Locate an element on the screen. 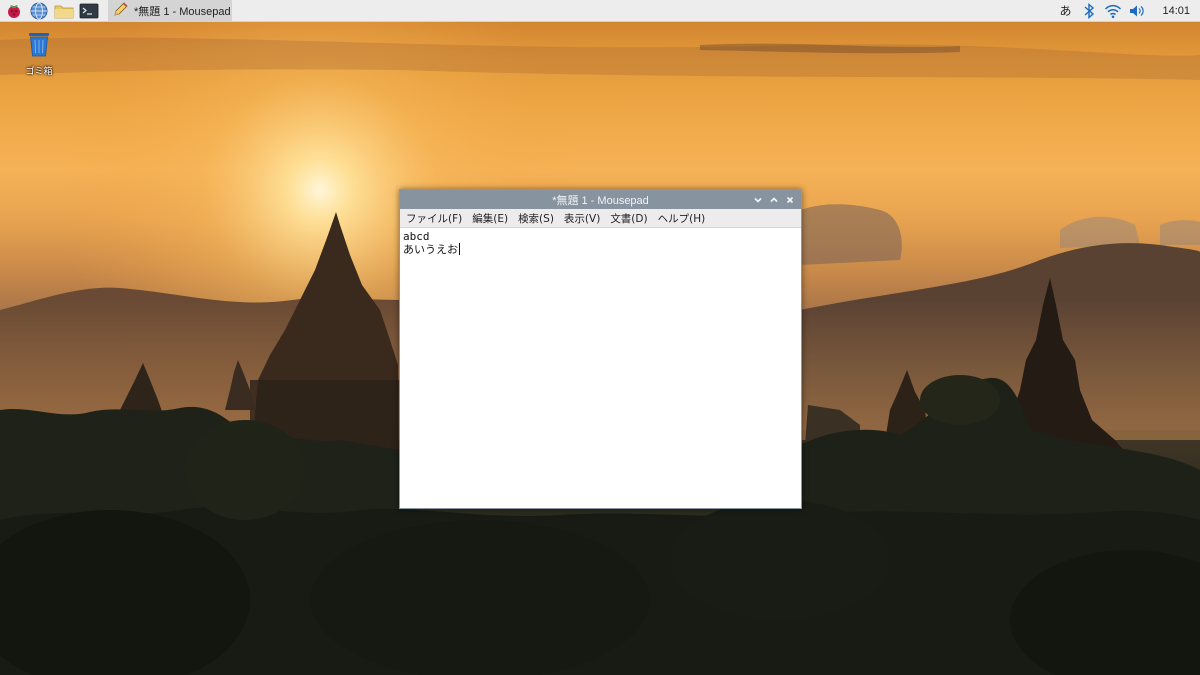  menu-view: 表示(V) is located at coordinates (582, 218).